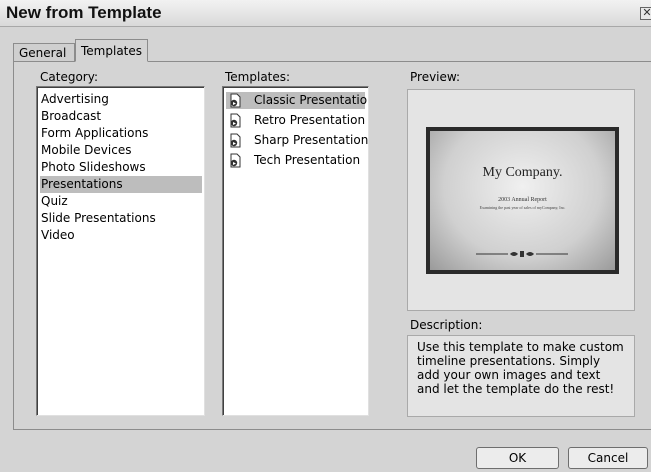 The height and width of the screenshot is (472, 651). What do you see at coordinates (435, 77) in the screenshot?
I see `preview-label: Preview:` at bounding box center [435, 77].